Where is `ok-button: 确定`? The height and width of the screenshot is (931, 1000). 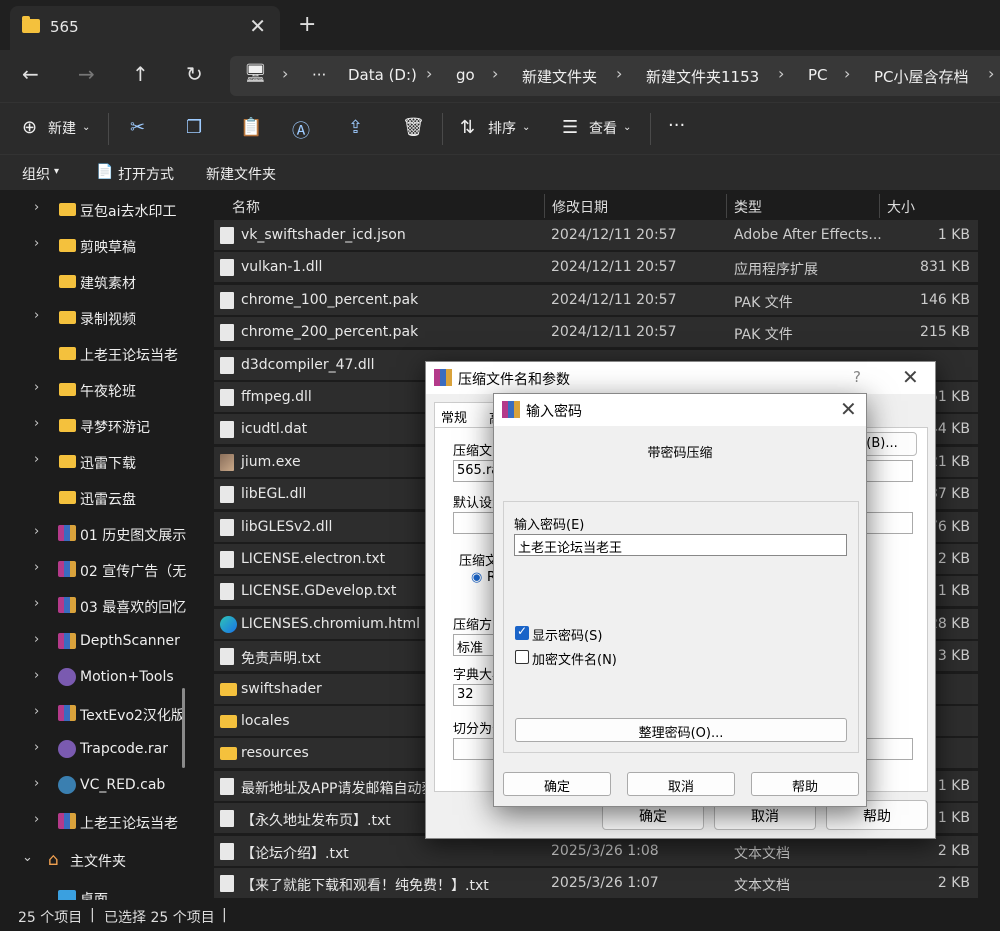 ok-button: 确定 is located at coordinates (557, 784).